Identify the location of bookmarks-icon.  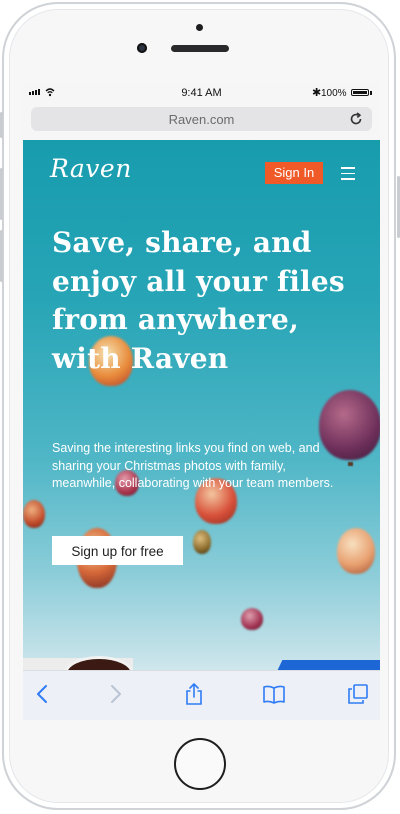
(274, 694).